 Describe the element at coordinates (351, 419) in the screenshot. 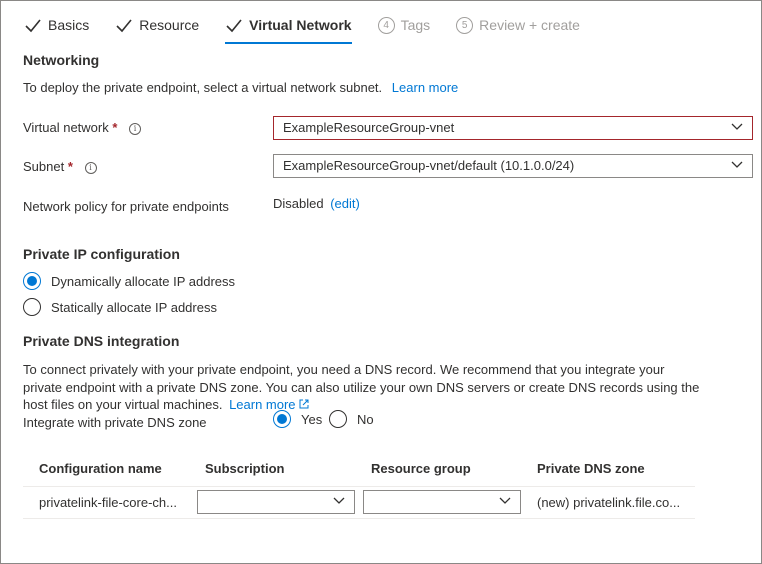

I see `radio-dns-no: No` at that location.